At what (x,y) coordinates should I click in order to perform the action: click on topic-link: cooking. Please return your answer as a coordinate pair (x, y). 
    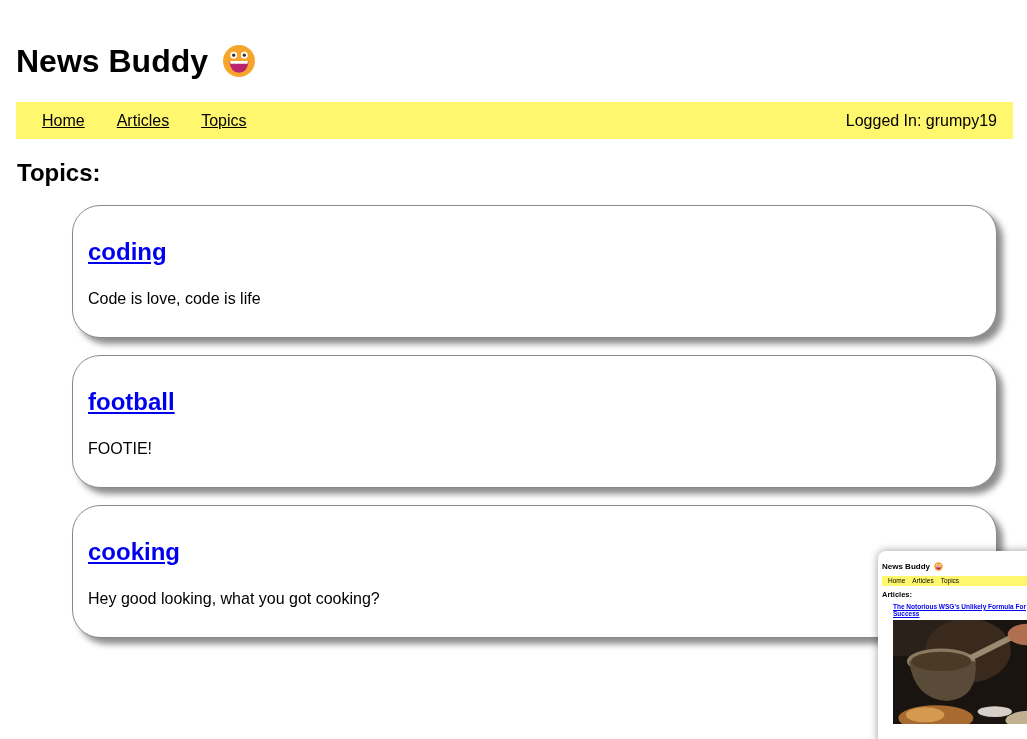
    Looking at the image, I should click on (134, 551).